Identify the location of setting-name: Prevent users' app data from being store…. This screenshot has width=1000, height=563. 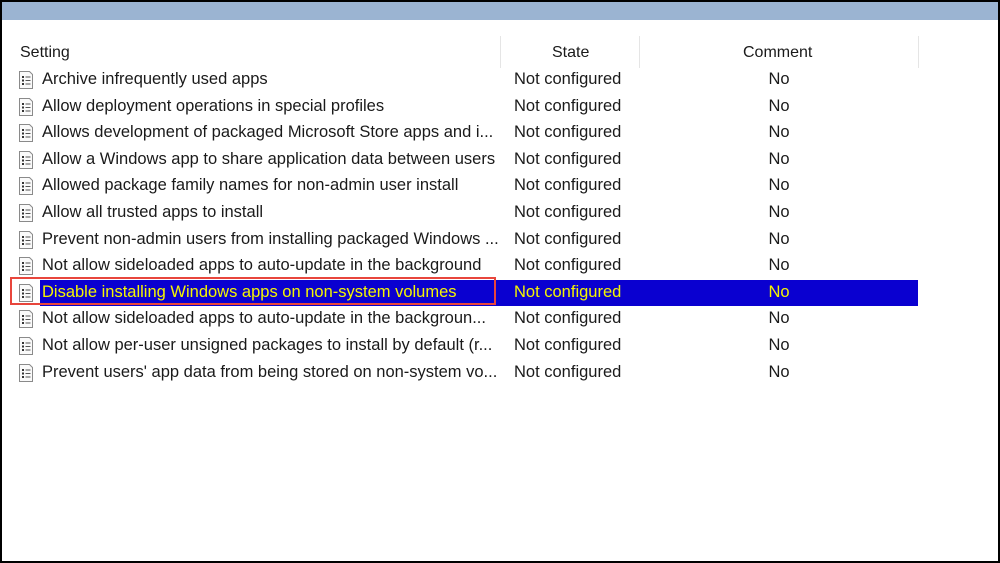
(270, 371).